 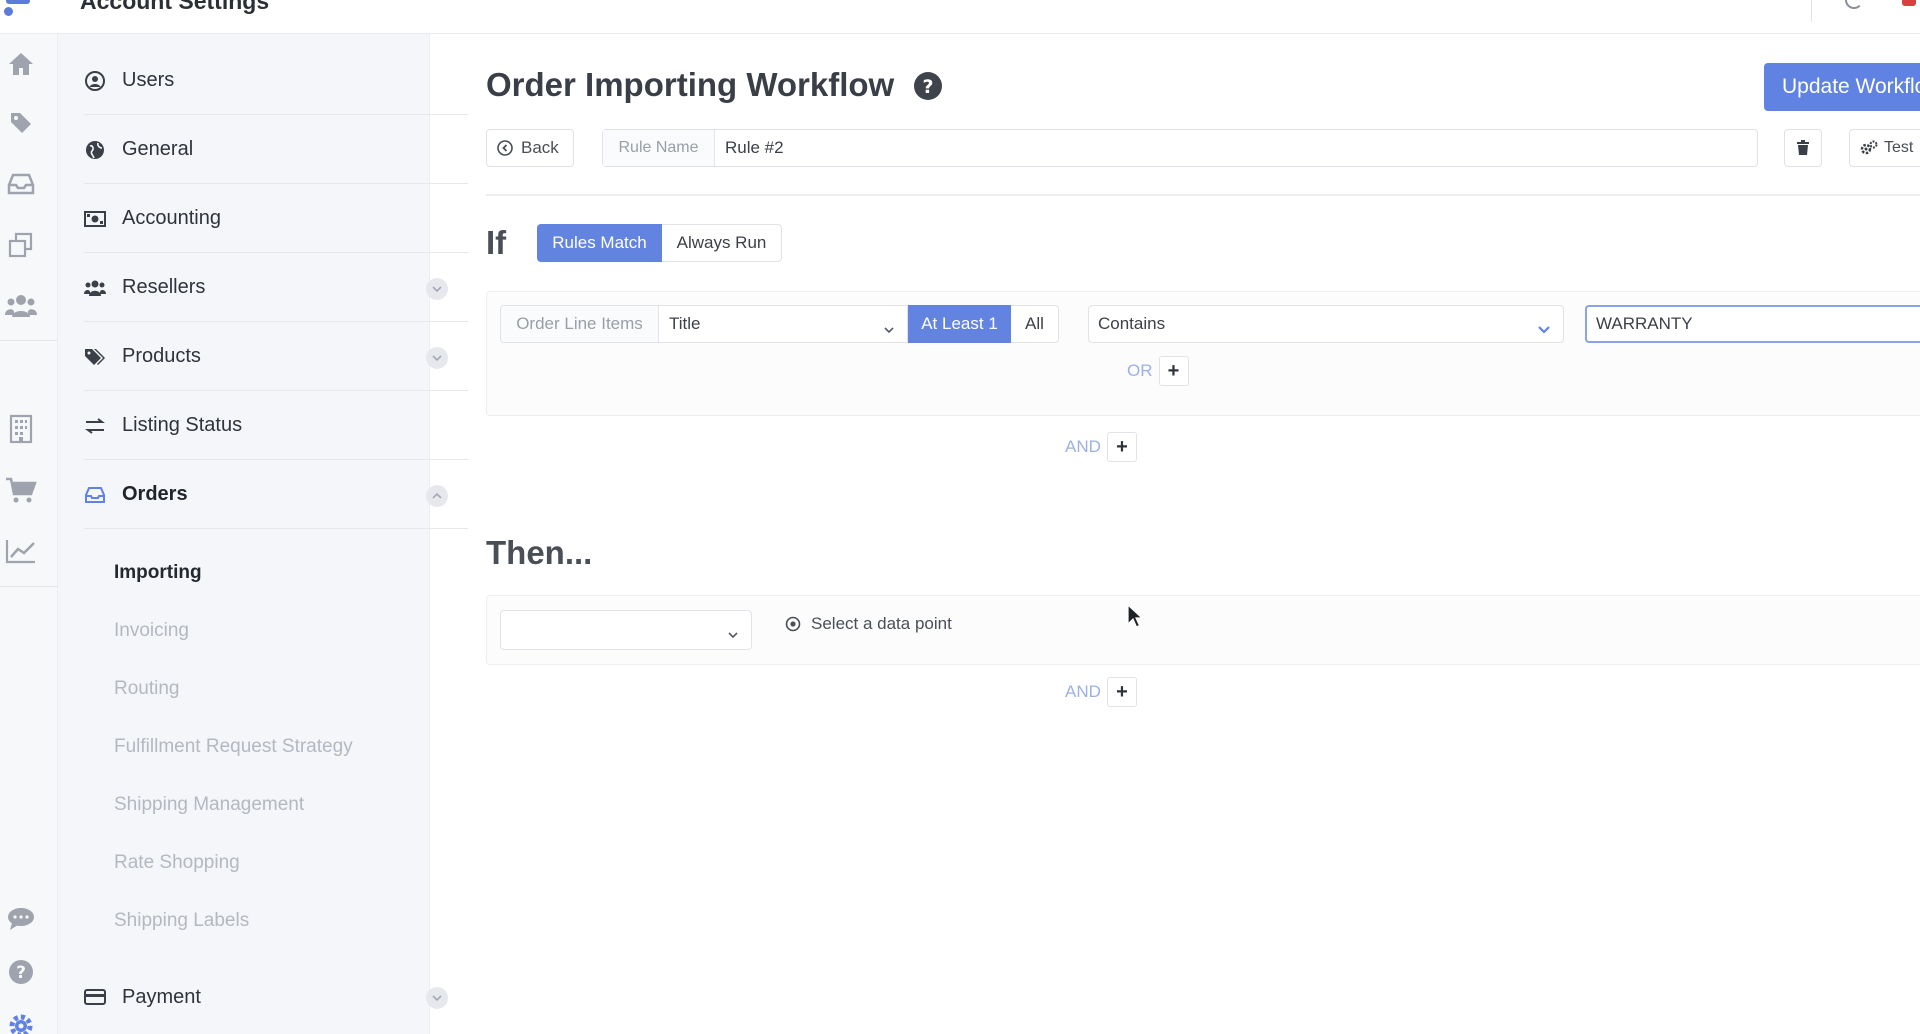 What do you see at coordinates (21, 1022) in the screenshot?
I see `gear-icon` at bounding box center [21, 1022].